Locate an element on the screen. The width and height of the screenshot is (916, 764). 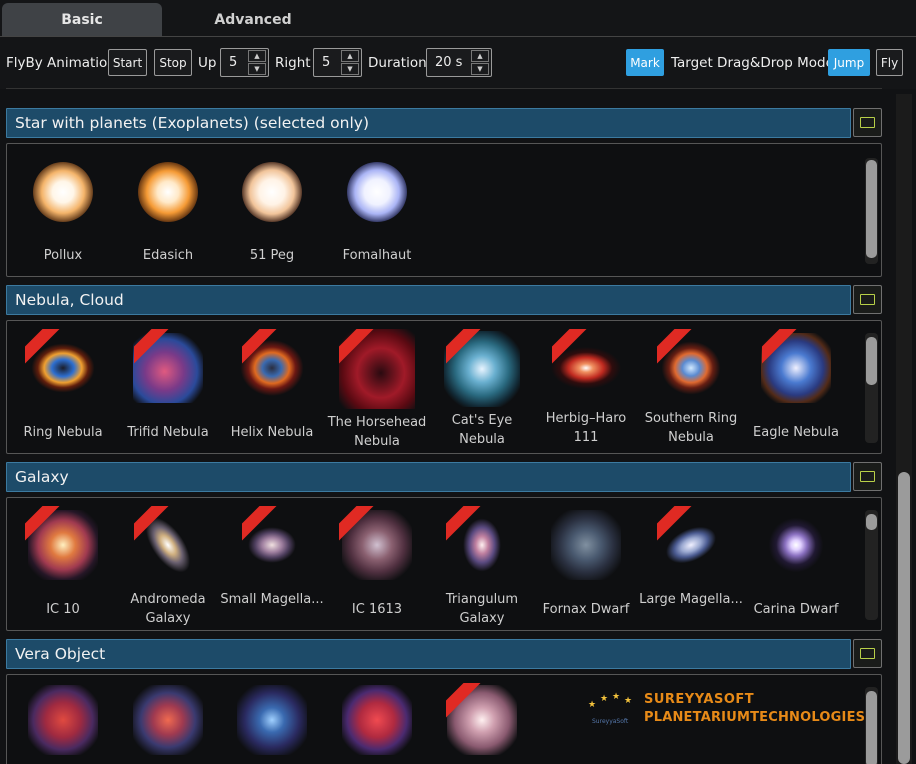
item-label: Carina Dwarf is located at coordinates (796, 609).